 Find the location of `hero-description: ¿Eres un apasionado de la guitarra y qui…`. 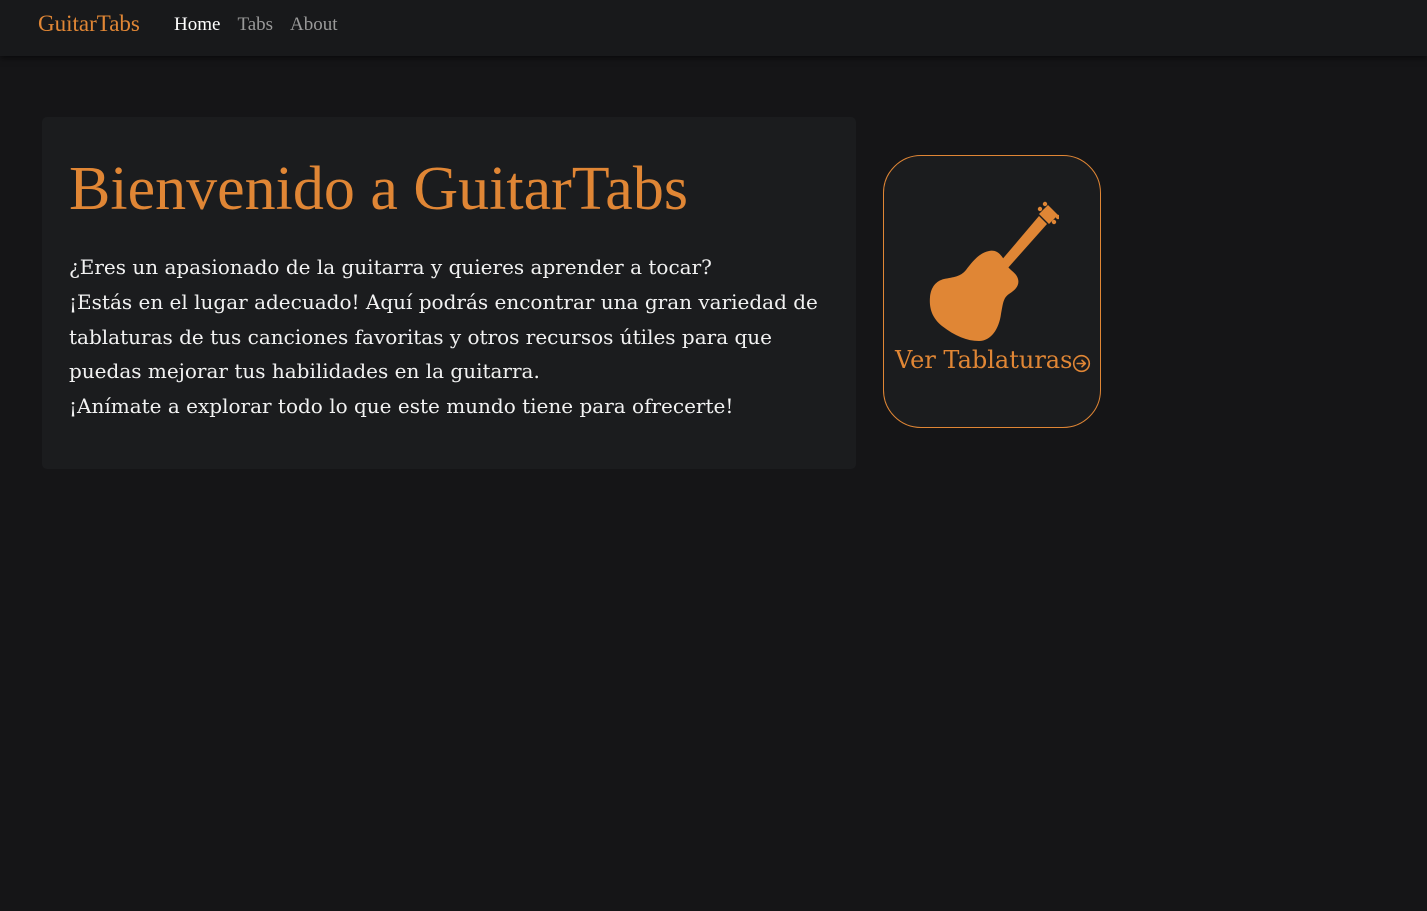

hero-description: ¿Eres un apasionado de la guitarra y qui… is located at coordinates (449, 337).